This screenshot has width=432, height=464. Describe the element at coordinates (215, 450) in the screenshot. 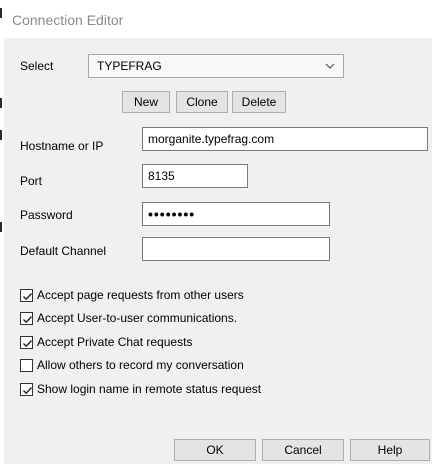

I see `ok-button: OK` at that location.